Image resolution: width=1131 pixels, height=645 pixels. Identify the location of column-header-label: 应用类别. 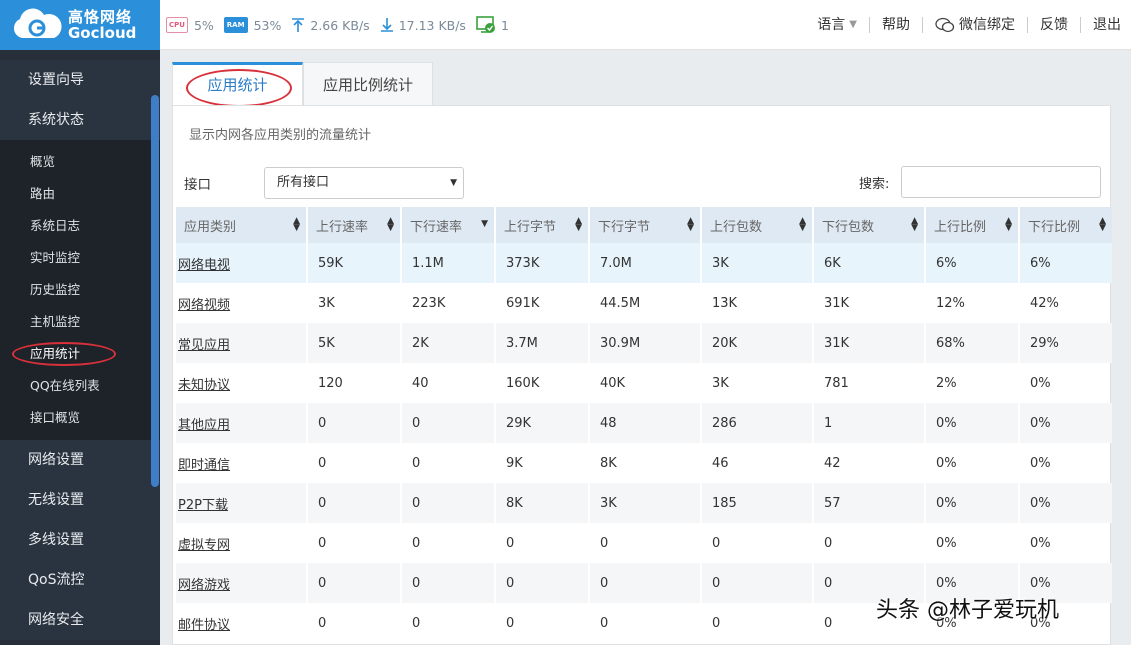
(210, 227).